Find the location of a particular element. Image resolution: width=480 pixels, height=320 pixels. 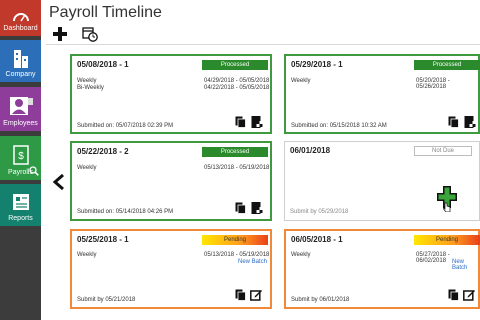

card-date: 05/29/2018 - 1 is located at coordinates (317, 64).